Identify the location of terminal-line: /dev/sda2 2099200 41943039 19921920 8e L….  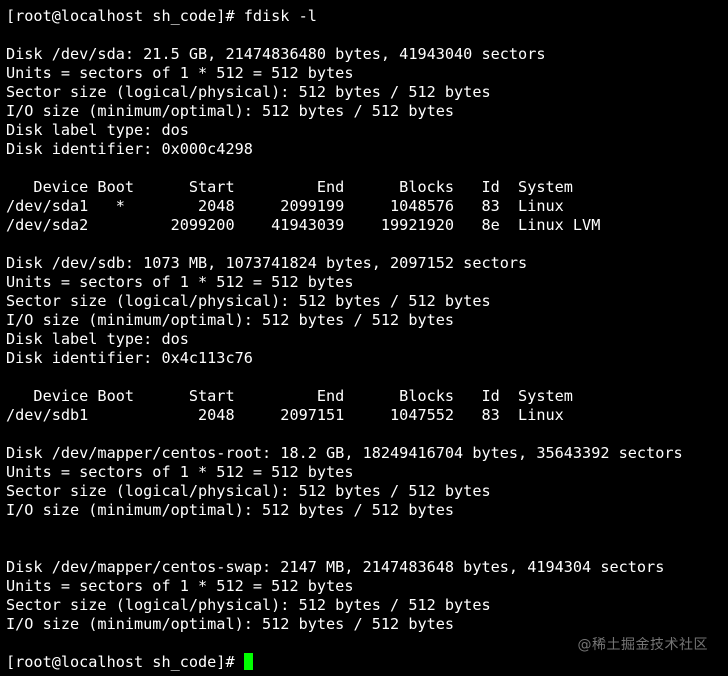
(303, 225).